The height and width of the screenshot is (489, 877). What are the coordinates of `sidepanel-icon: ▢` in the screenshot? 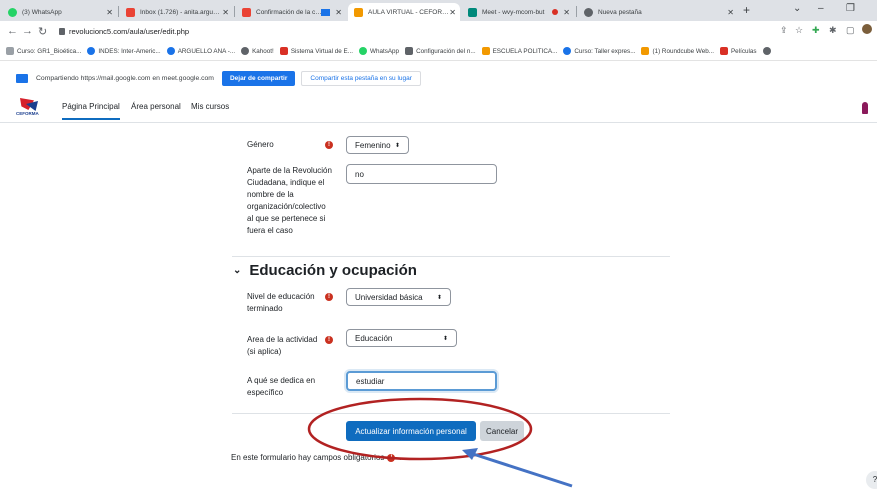 It's located at (850, 30).